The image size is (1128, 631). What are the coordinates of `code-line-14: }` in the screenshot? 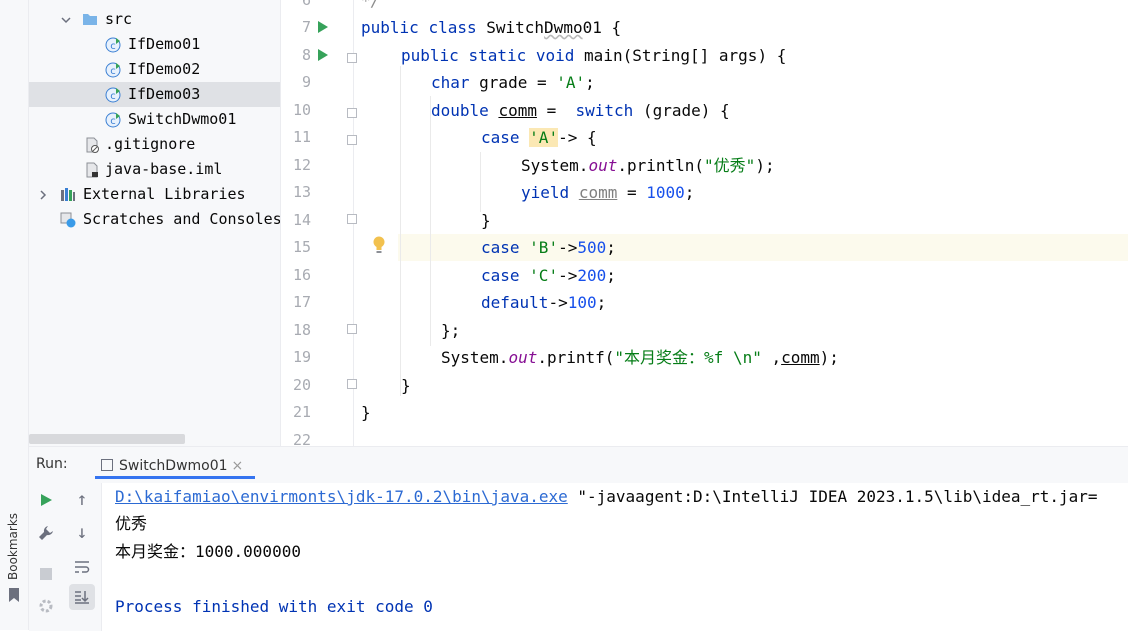 It's located at (486, 220).